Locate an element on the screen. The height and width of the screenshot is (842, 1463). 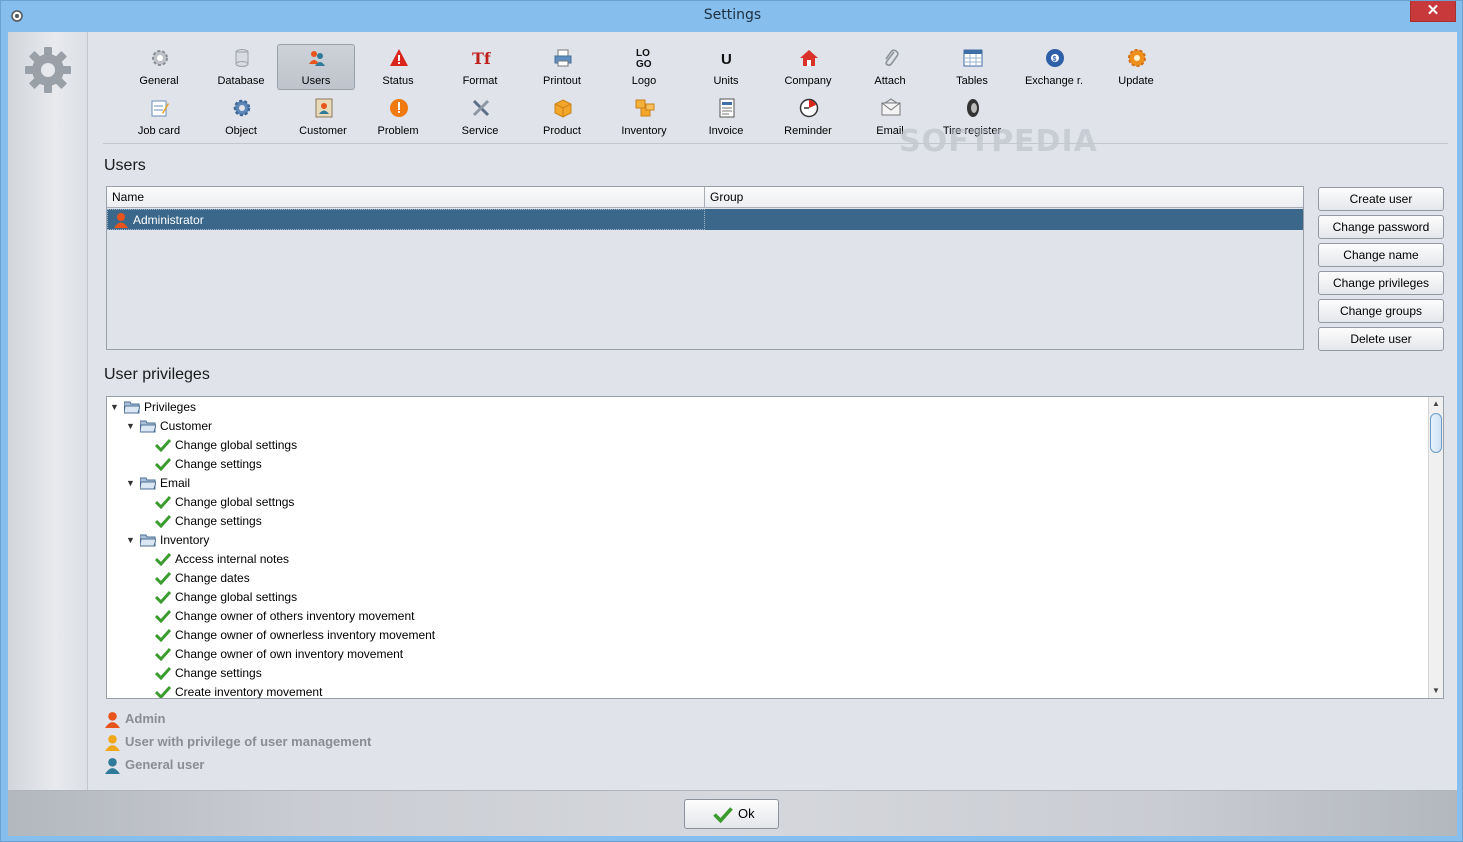
users-icon is located at coordinates (317, 58).